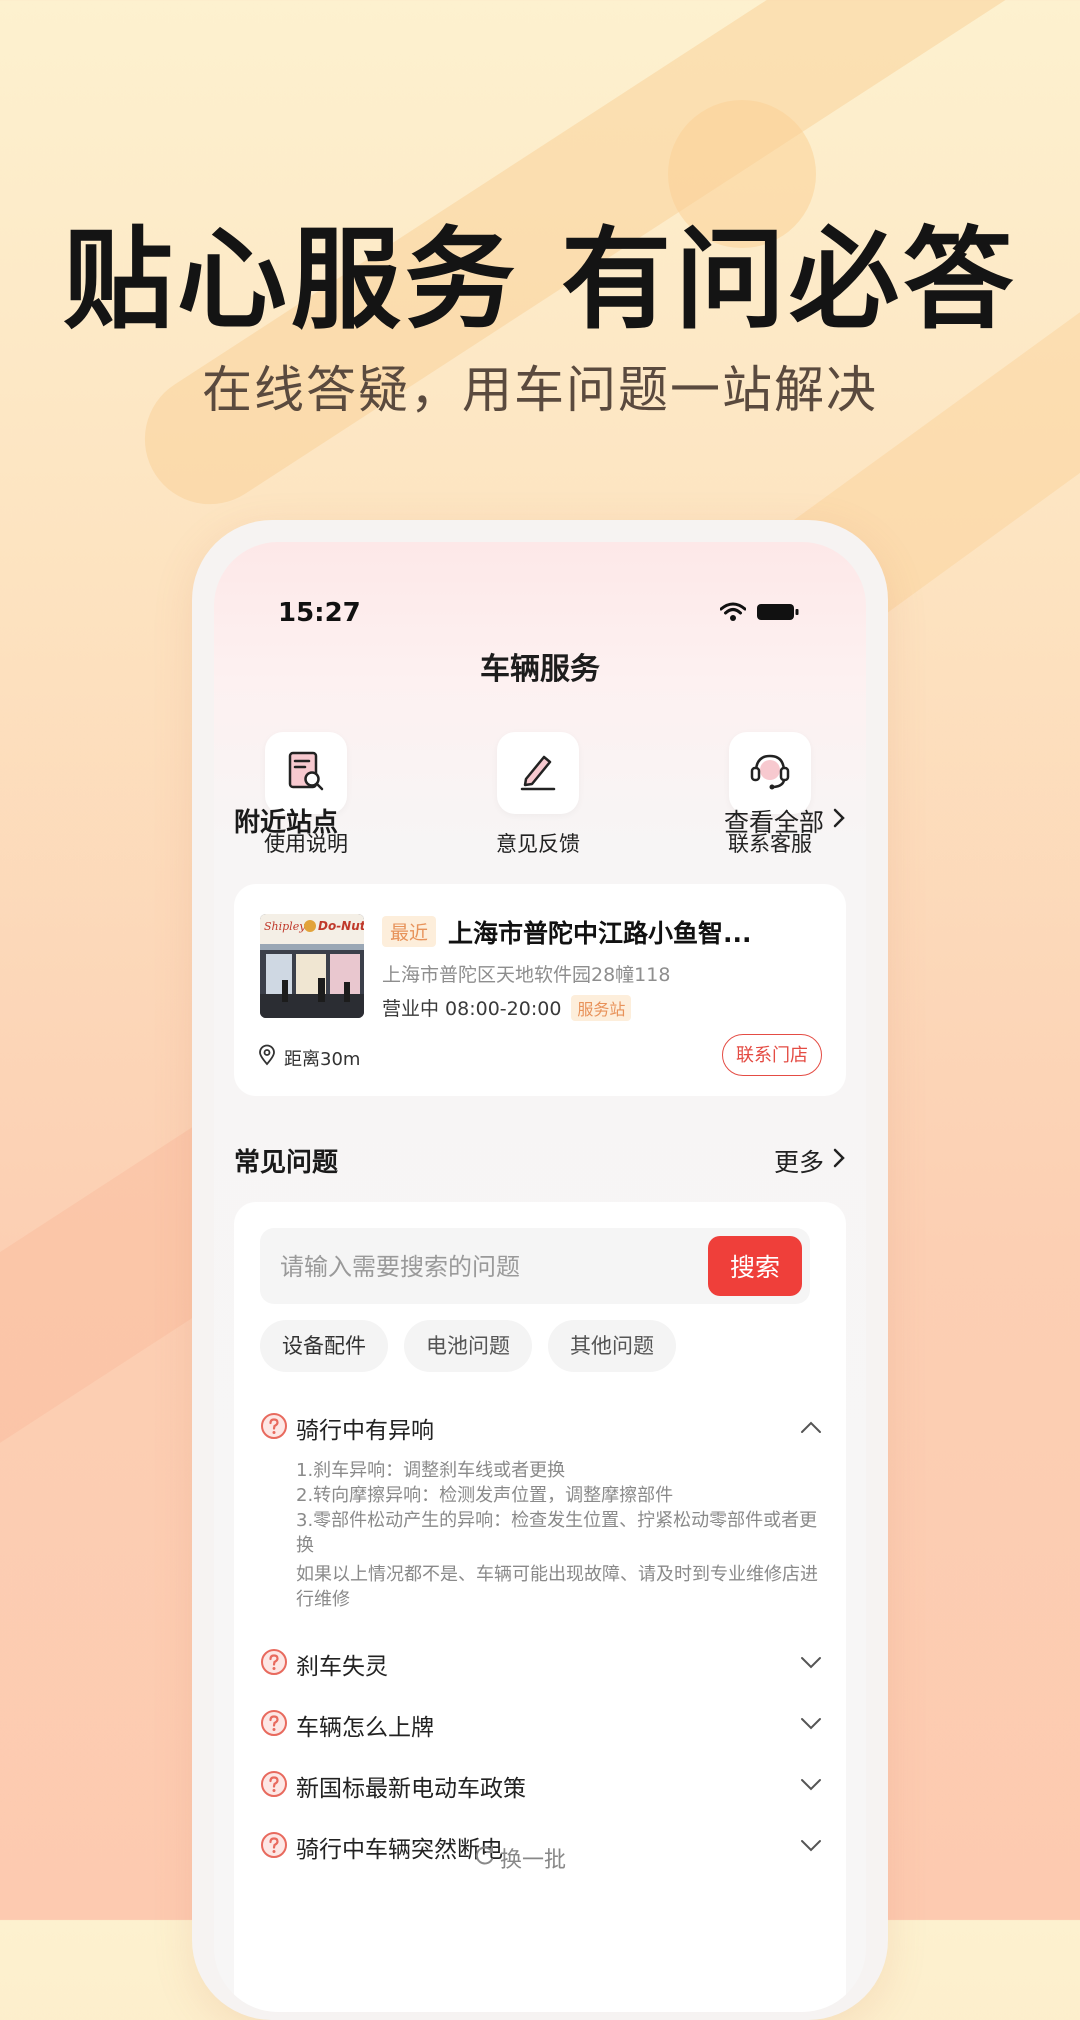 Image resolution: width=1080 pixels, height=2020 pixels. I want to click on status-bar: 15:27, so click(540, 592).